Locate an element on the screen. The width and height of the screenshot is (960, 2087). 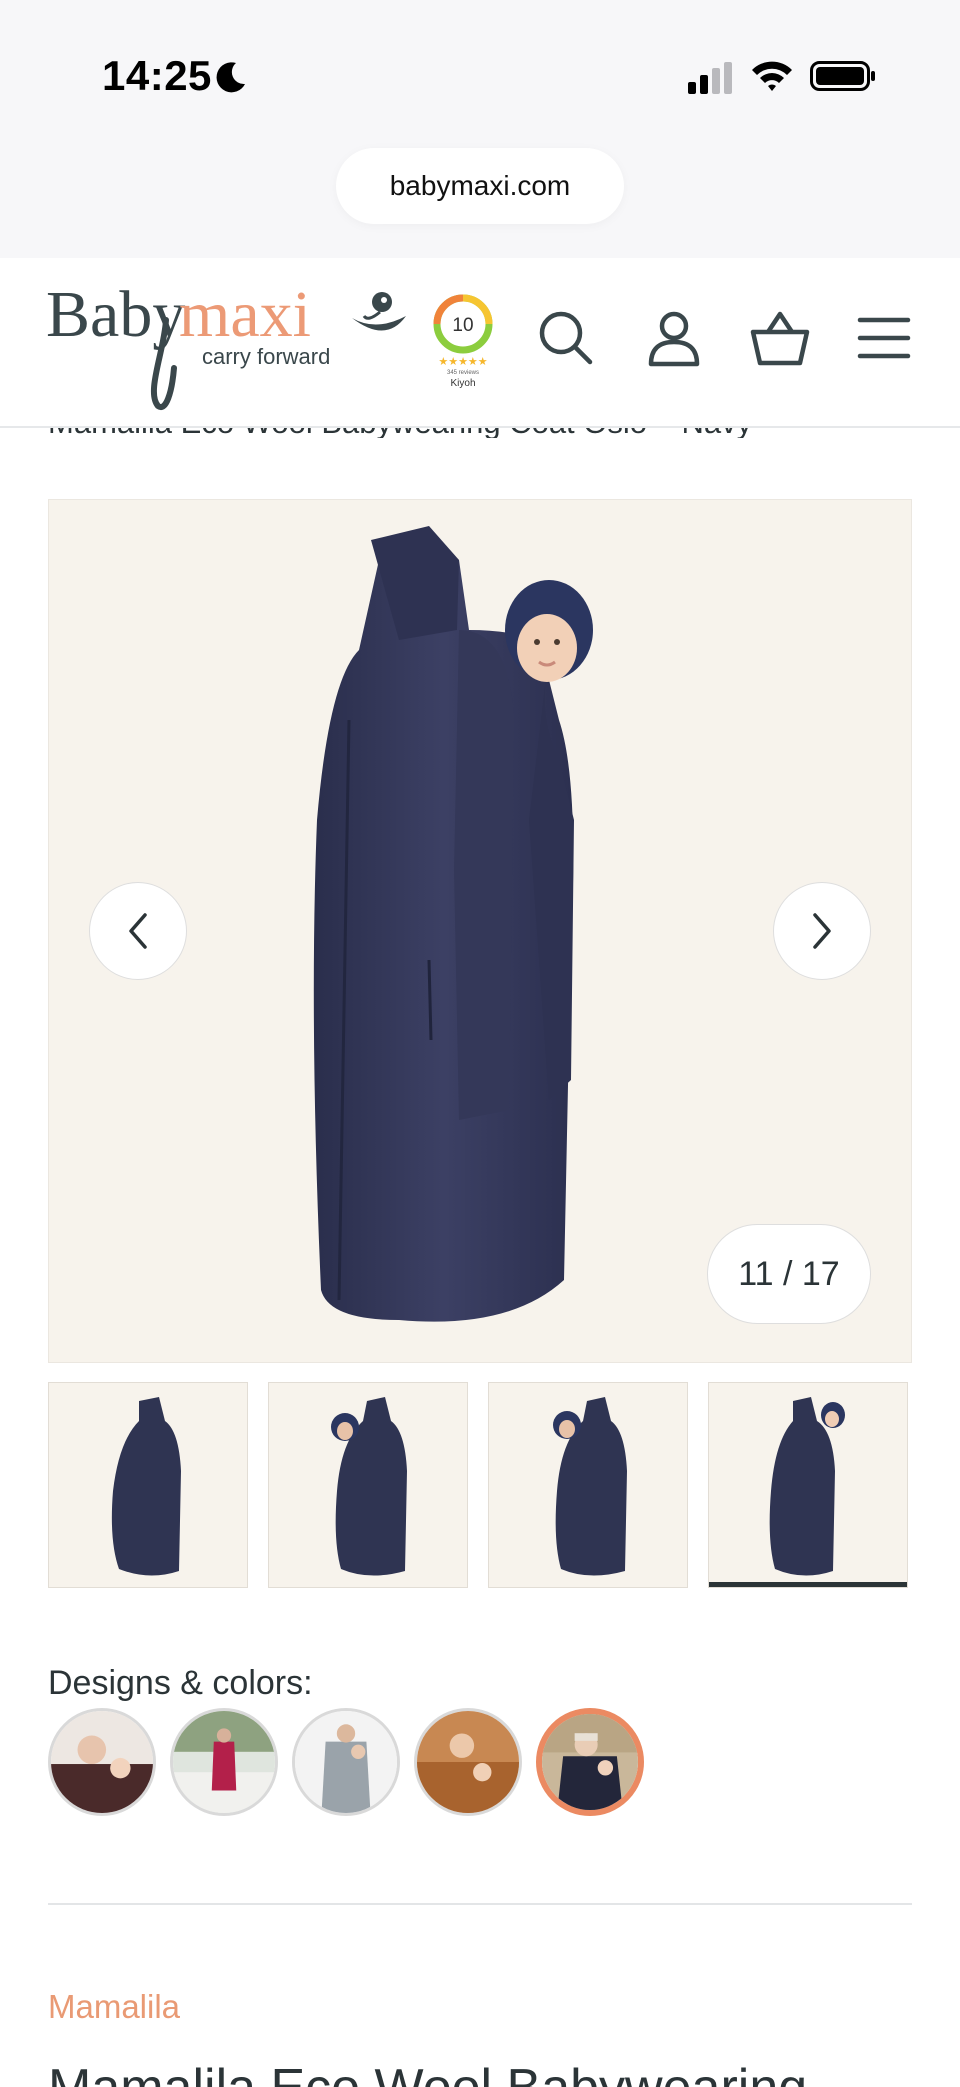
chevron-left-icon is located at coordinates (138, 931).